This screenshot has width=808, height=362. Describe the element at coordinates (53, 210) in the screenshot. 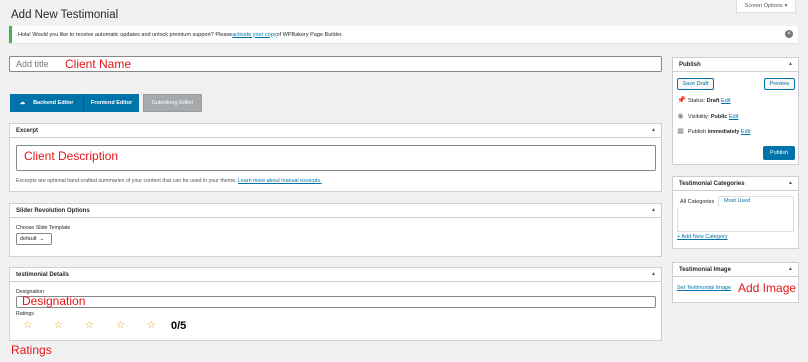

I see `slider-title: Slider Revolution Options` at that location.